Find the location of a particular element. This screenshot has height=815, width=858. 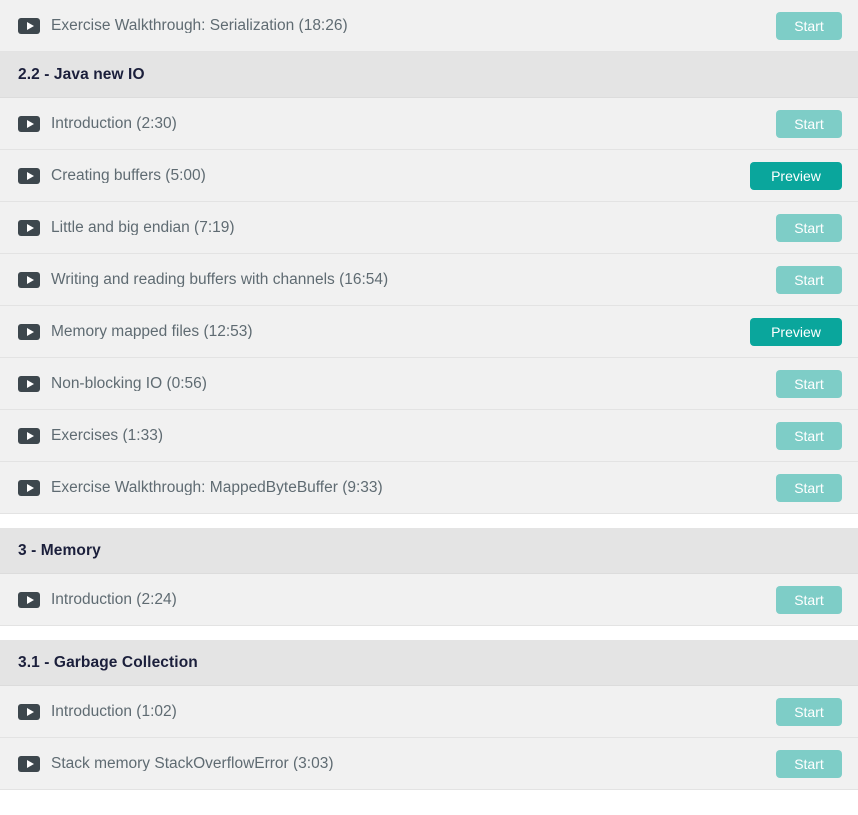

lecture-label-group: Creating buffers (5:00) is located at coordinates (384, 175).